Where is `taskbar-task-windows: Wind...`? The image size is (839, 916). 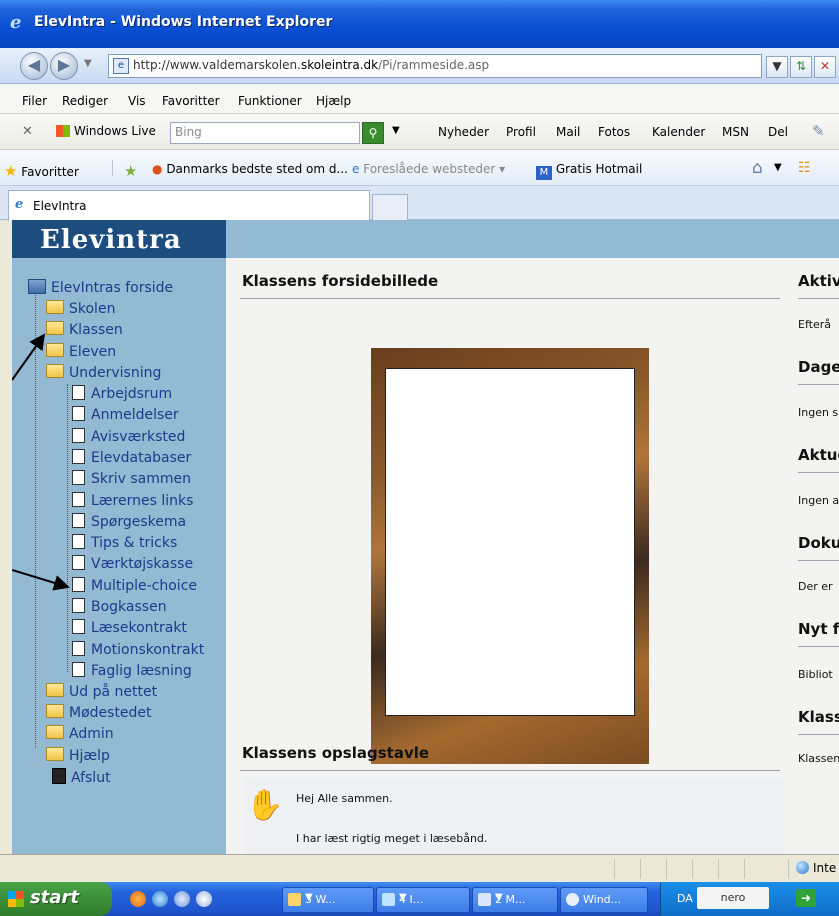 taskbar-task-windows: Wind... is located at coordinates (604, 900).